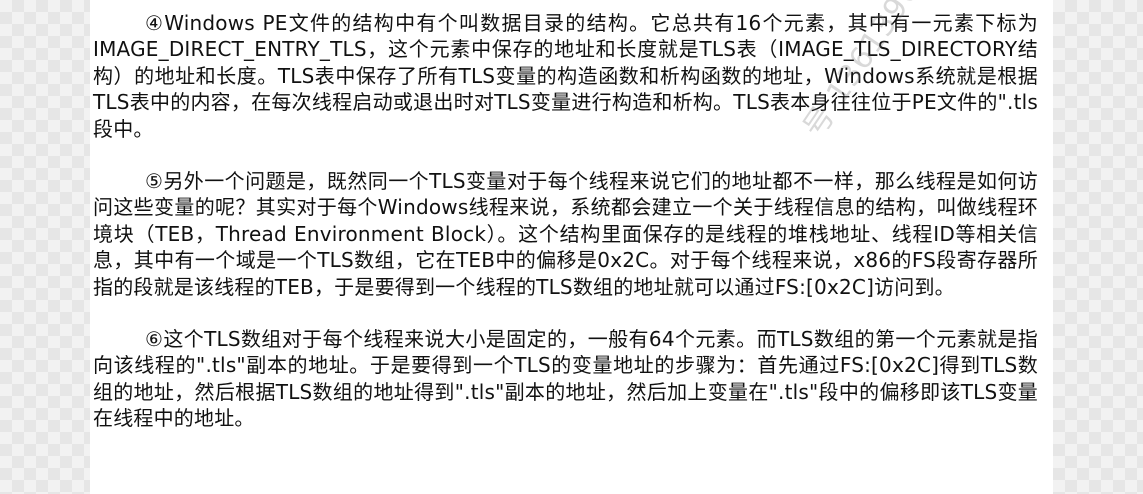 Image resolution: width=1143 pixels, height=494 pixels. What do you see at coordinates (45, 247) in the screenshot?
I see `left-background-pattern` at bounding box center [45, 247].